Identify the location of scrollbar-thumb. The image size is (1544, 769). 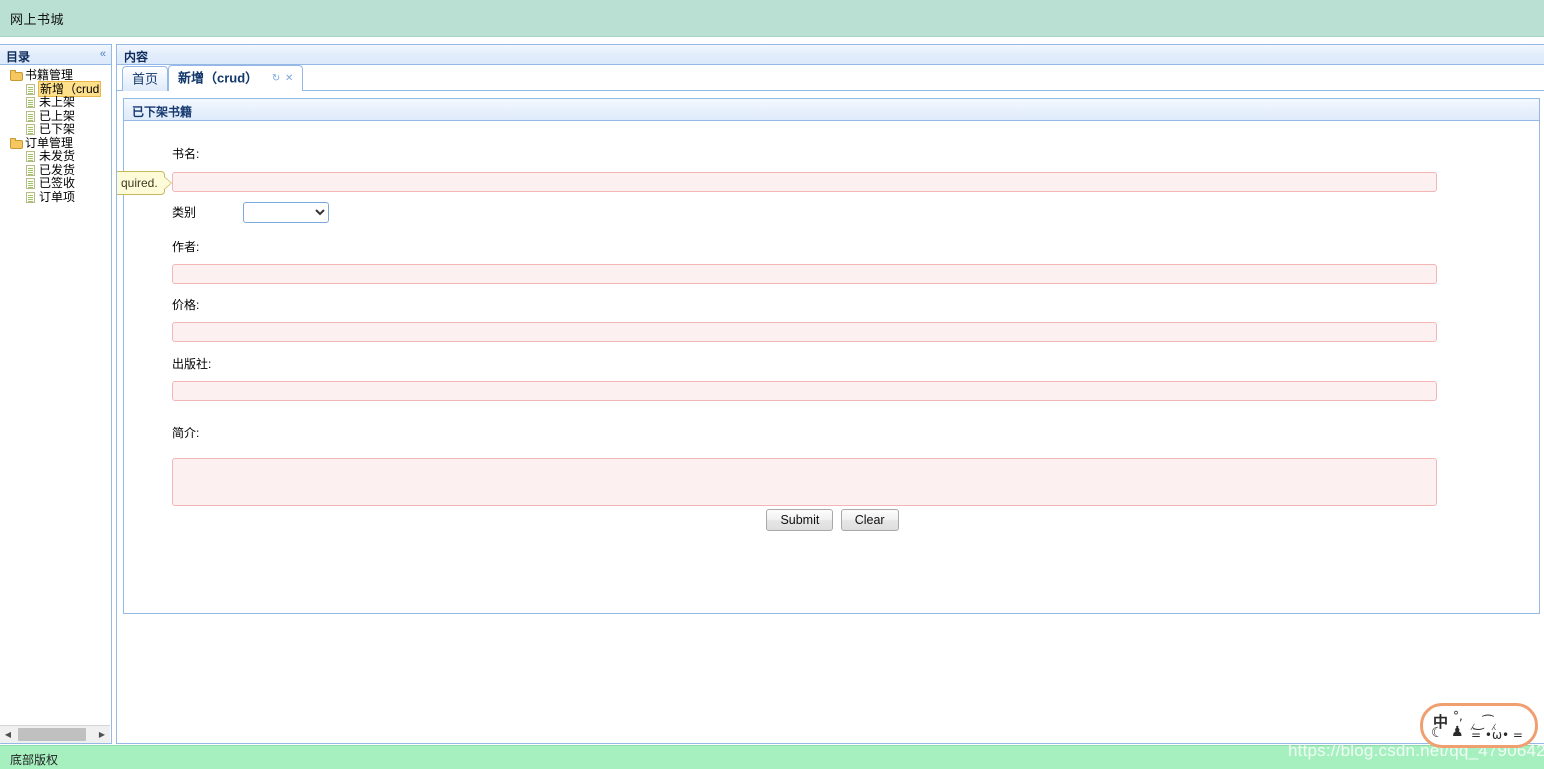
(52, 734).